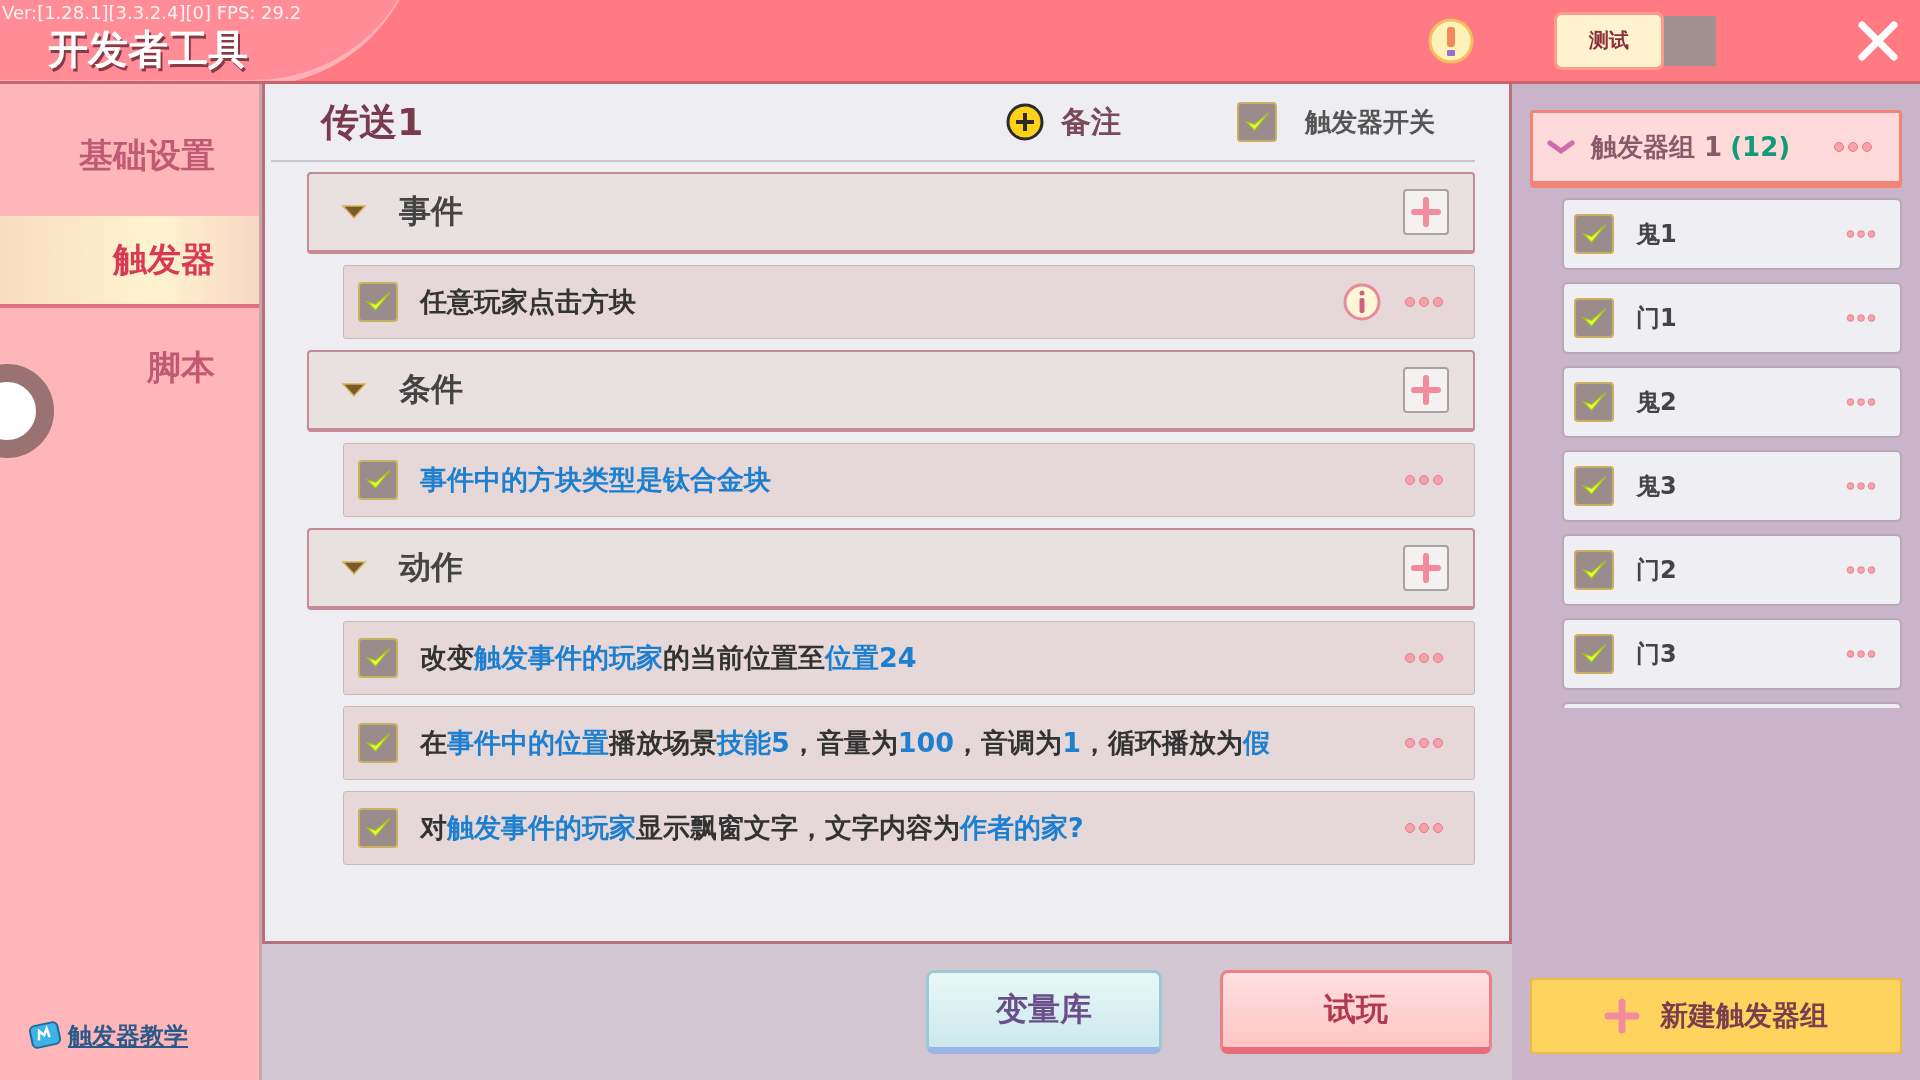  I want to click on close-icon, so click(1878, 40).